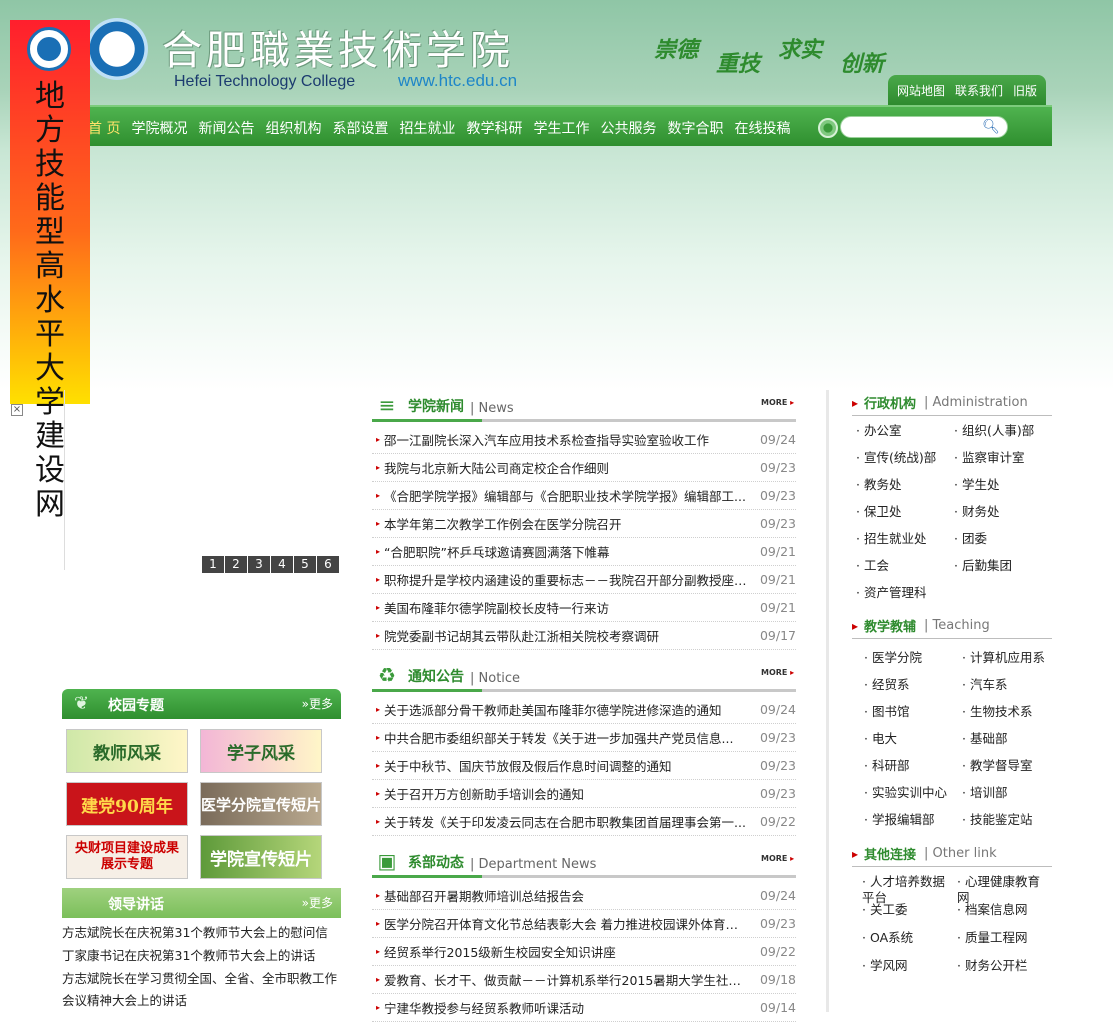 This screenshot has width=1113, height=1022. Describe the element at coordinates (1004, 888) in the screenshot. I see `links-link: 心理健康教育网` at that location.